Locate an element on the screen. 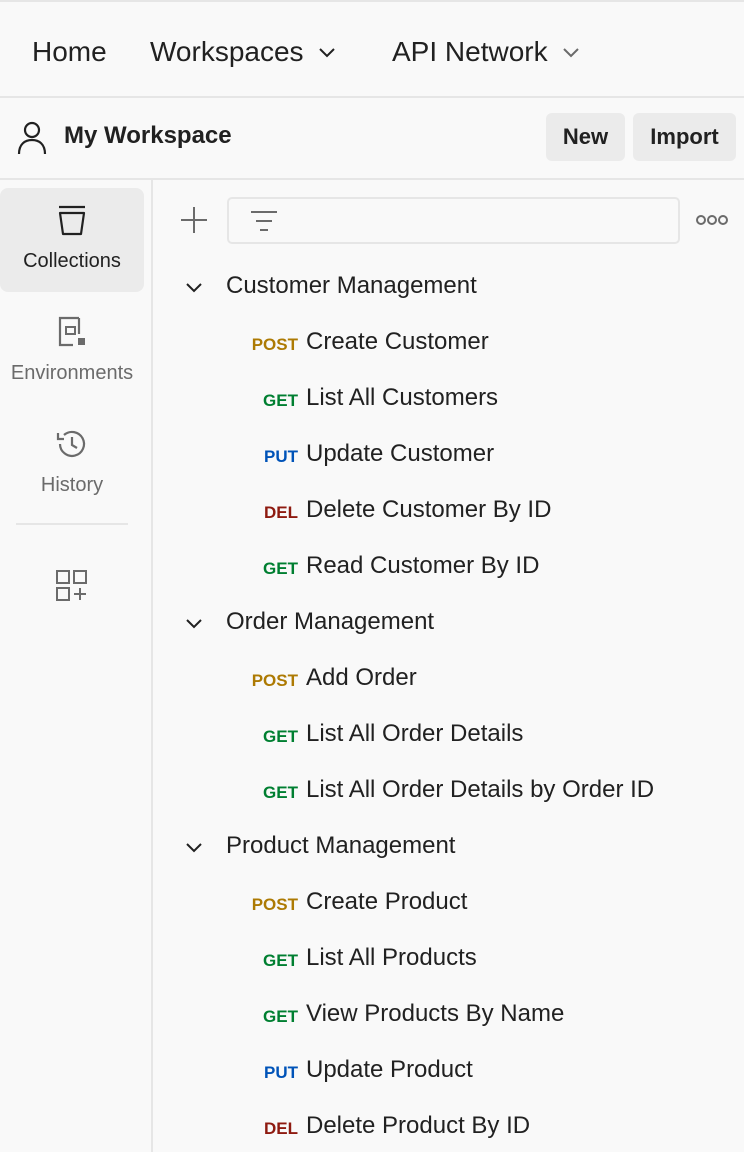 This screenshot has height=1152, width=744. request-item: POST Create Customer is located at coordinates (452, 343).